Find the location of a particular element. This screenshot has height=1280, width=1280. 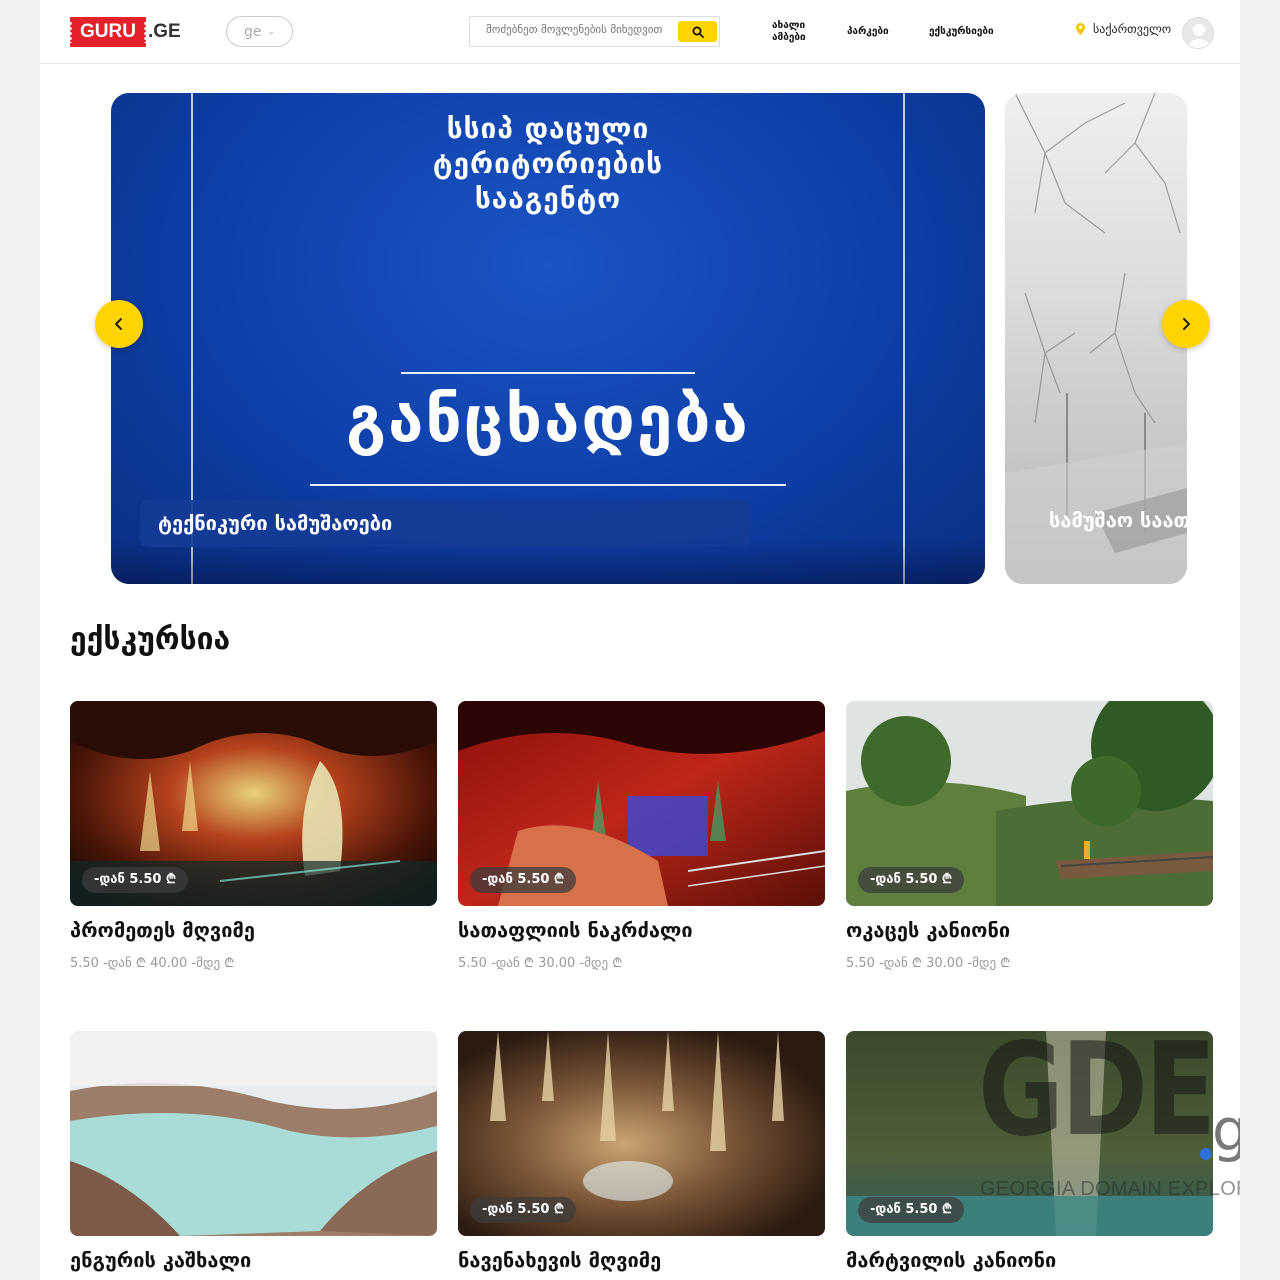

search-icon is located at coordinates (698, 32).